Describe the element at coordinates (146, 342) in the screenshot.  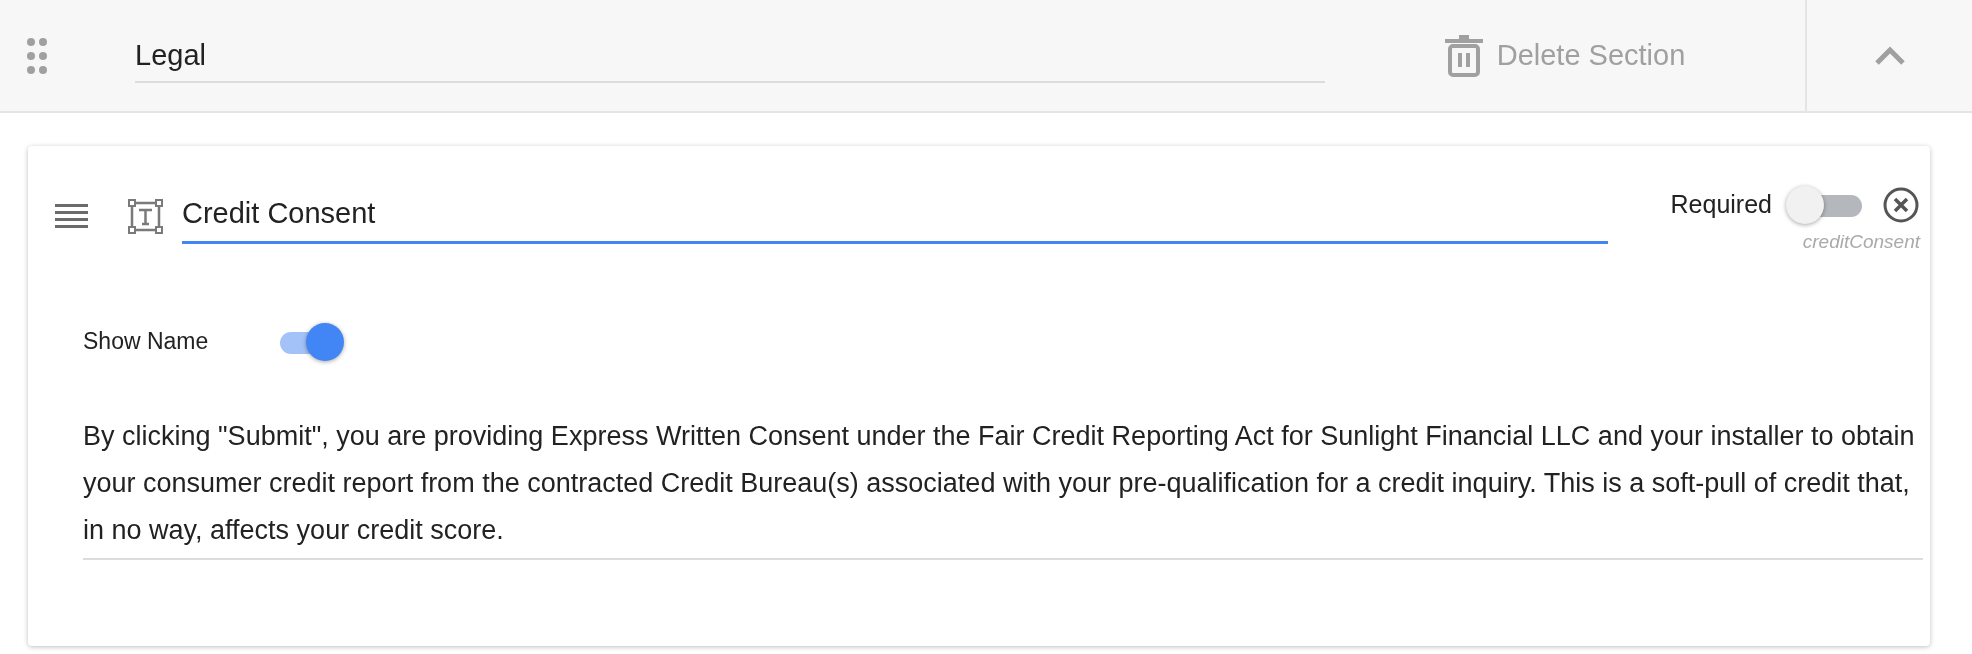
I see `show-name-label: Show Name` at that location.